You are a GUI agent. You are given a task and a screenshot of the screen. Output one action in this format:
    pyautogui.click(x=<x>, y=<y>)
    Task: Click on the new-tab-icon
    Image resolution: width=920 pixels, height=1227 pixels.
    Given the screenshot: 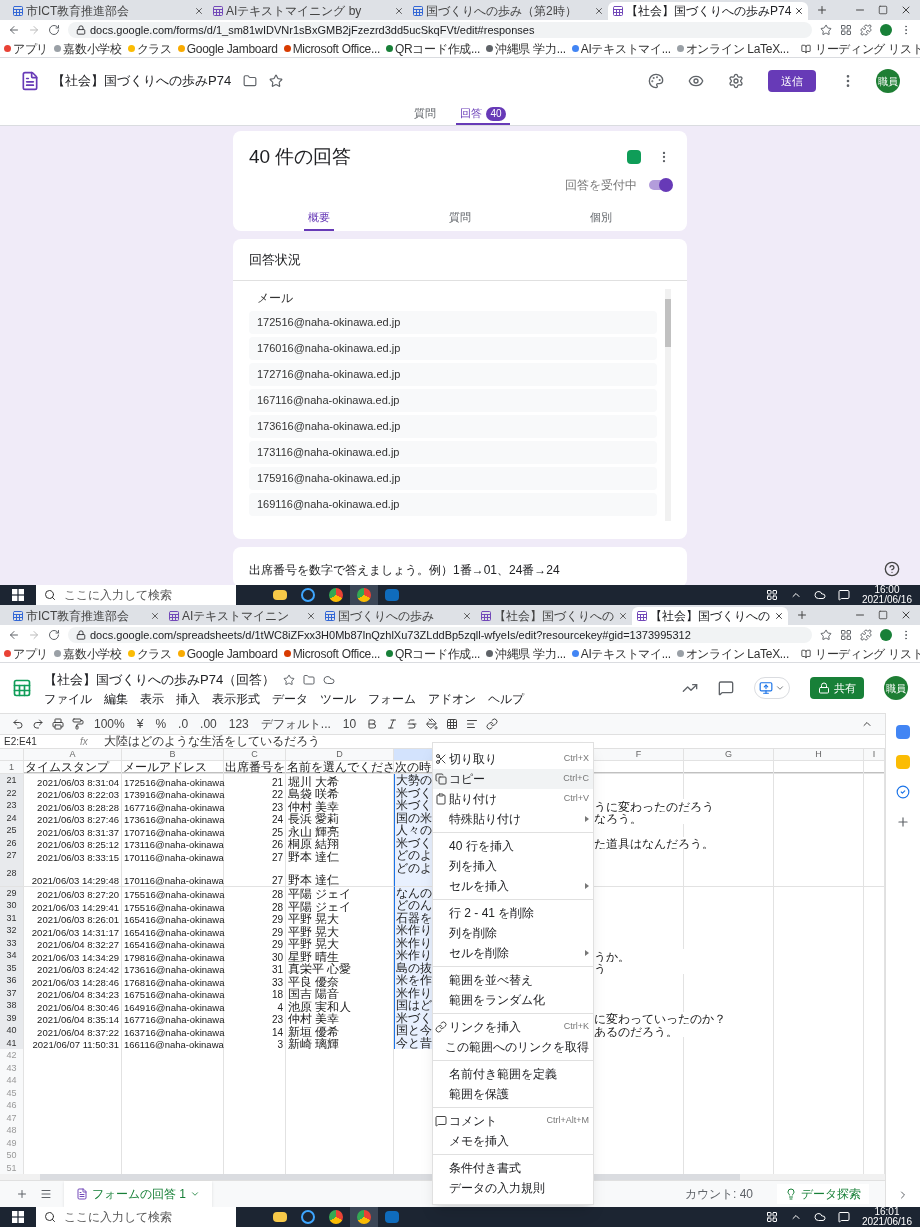 What is the action you would take?
    pyautogui.click(x=802, y=615)
    